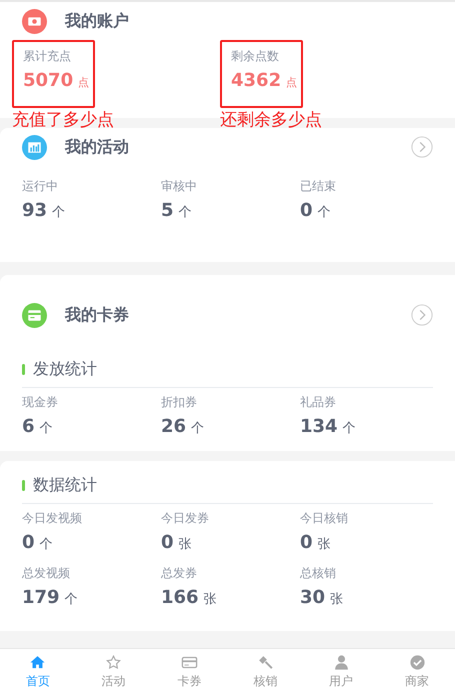 This screenshot has width=455, height=695. What do you see at coordinates (41, 597) in the screenshot?
I see `stat-value: 179` at bounding box center [41, 597].